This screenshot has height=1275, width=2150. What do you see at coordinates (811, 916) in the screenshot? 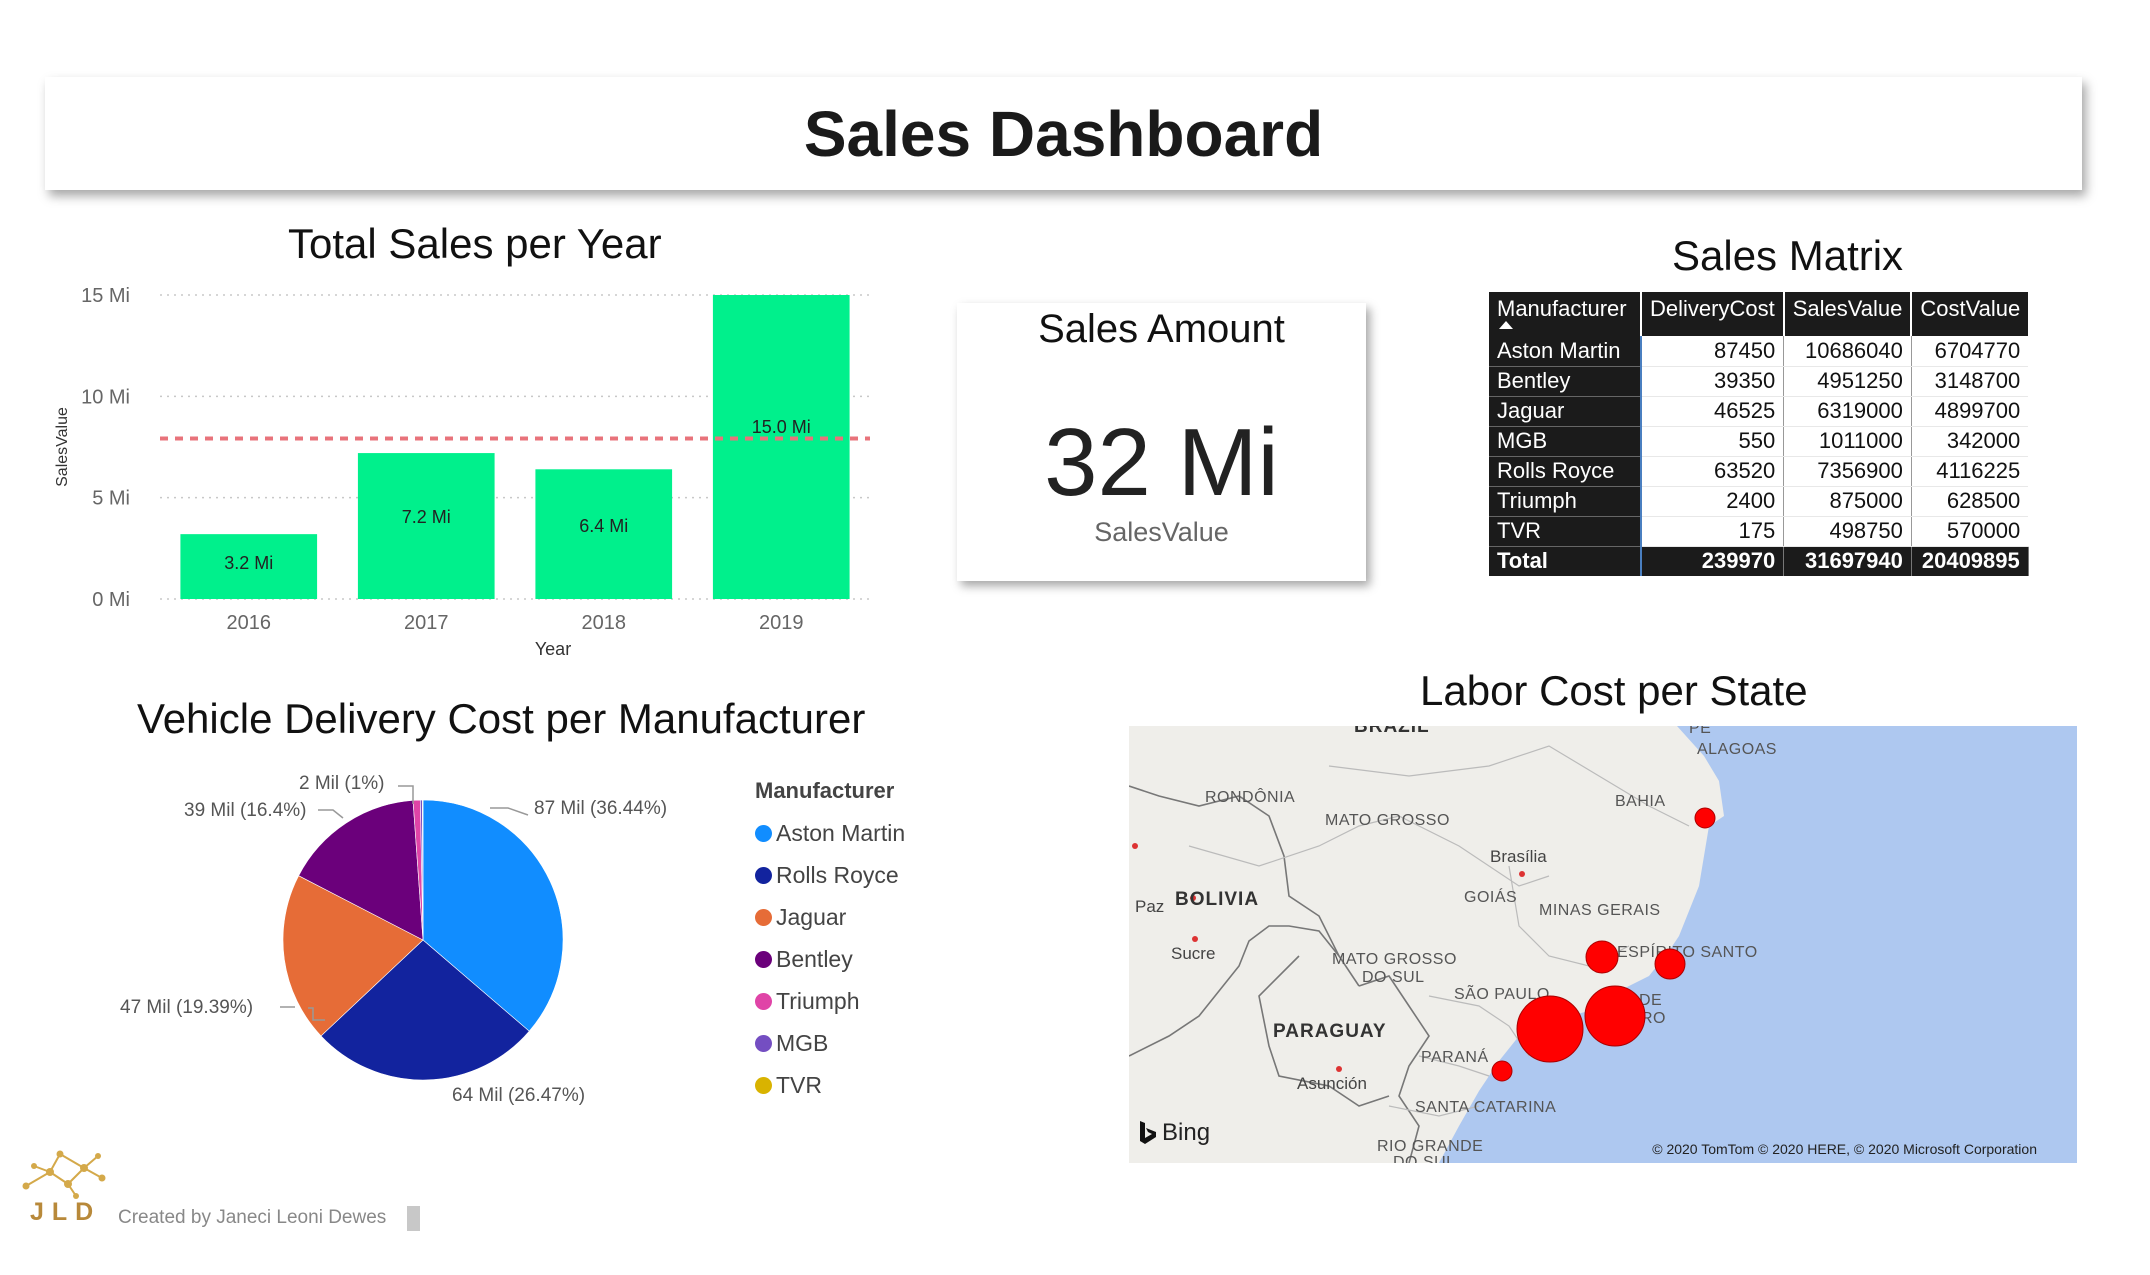
I see `legend-label: Jaguar` at bounding box center [811, 916].